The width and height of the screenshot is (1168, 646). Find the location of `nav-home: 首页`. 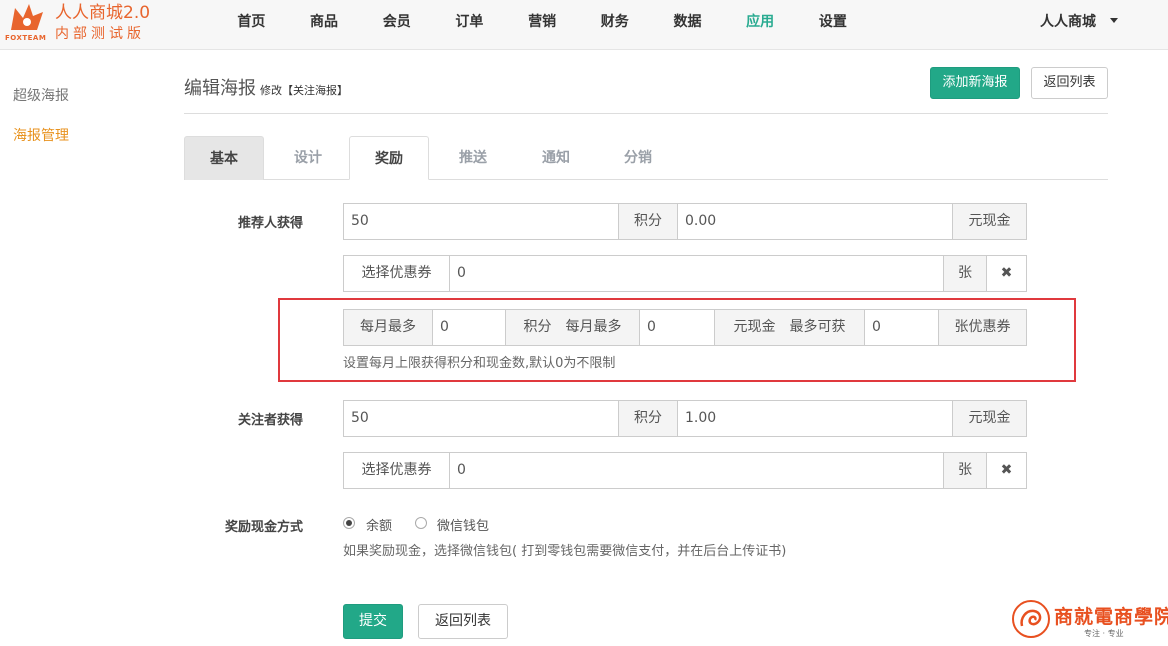

nav-home: 首页 is located at coordinates (251, 25).